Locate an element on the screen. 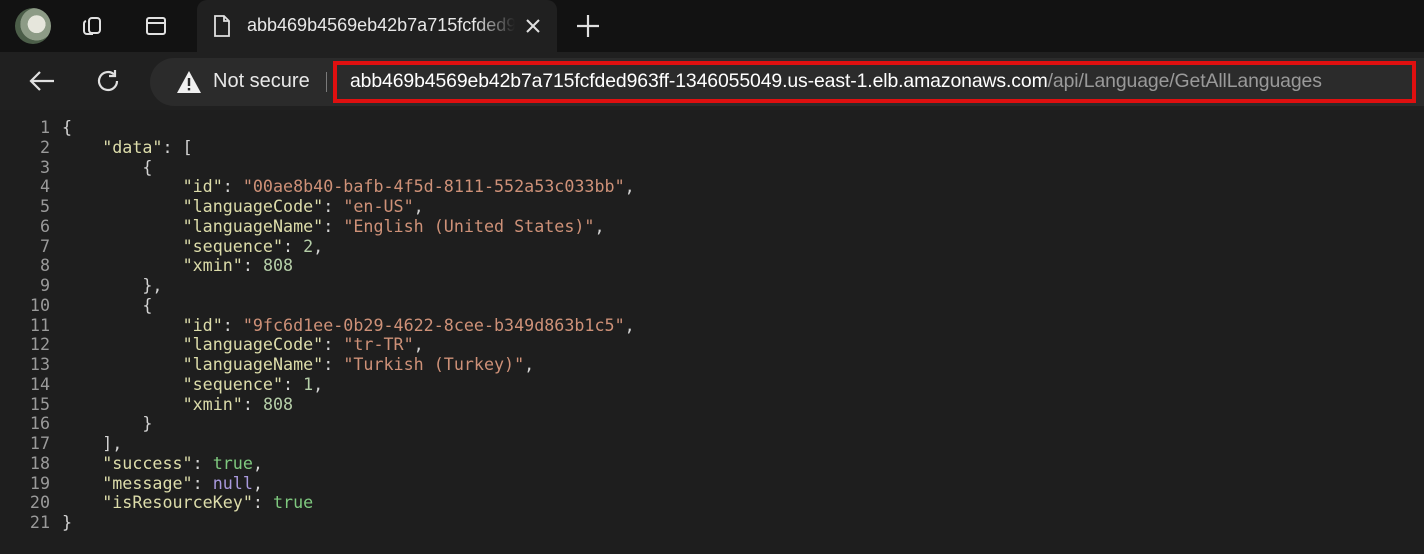 The width and height of the screenshot is (1424, 554). line-number: 21 is located at coordinates (39, 522).